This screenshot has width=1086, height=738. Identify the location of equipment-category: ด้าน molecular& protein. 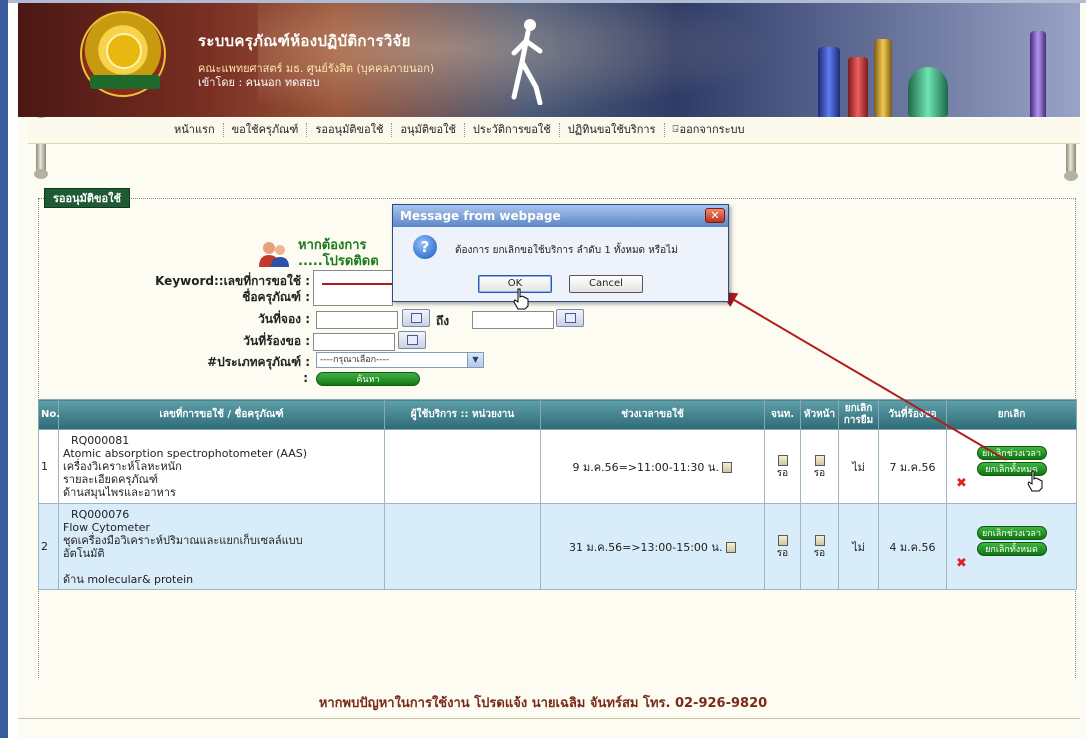
(128, 579).